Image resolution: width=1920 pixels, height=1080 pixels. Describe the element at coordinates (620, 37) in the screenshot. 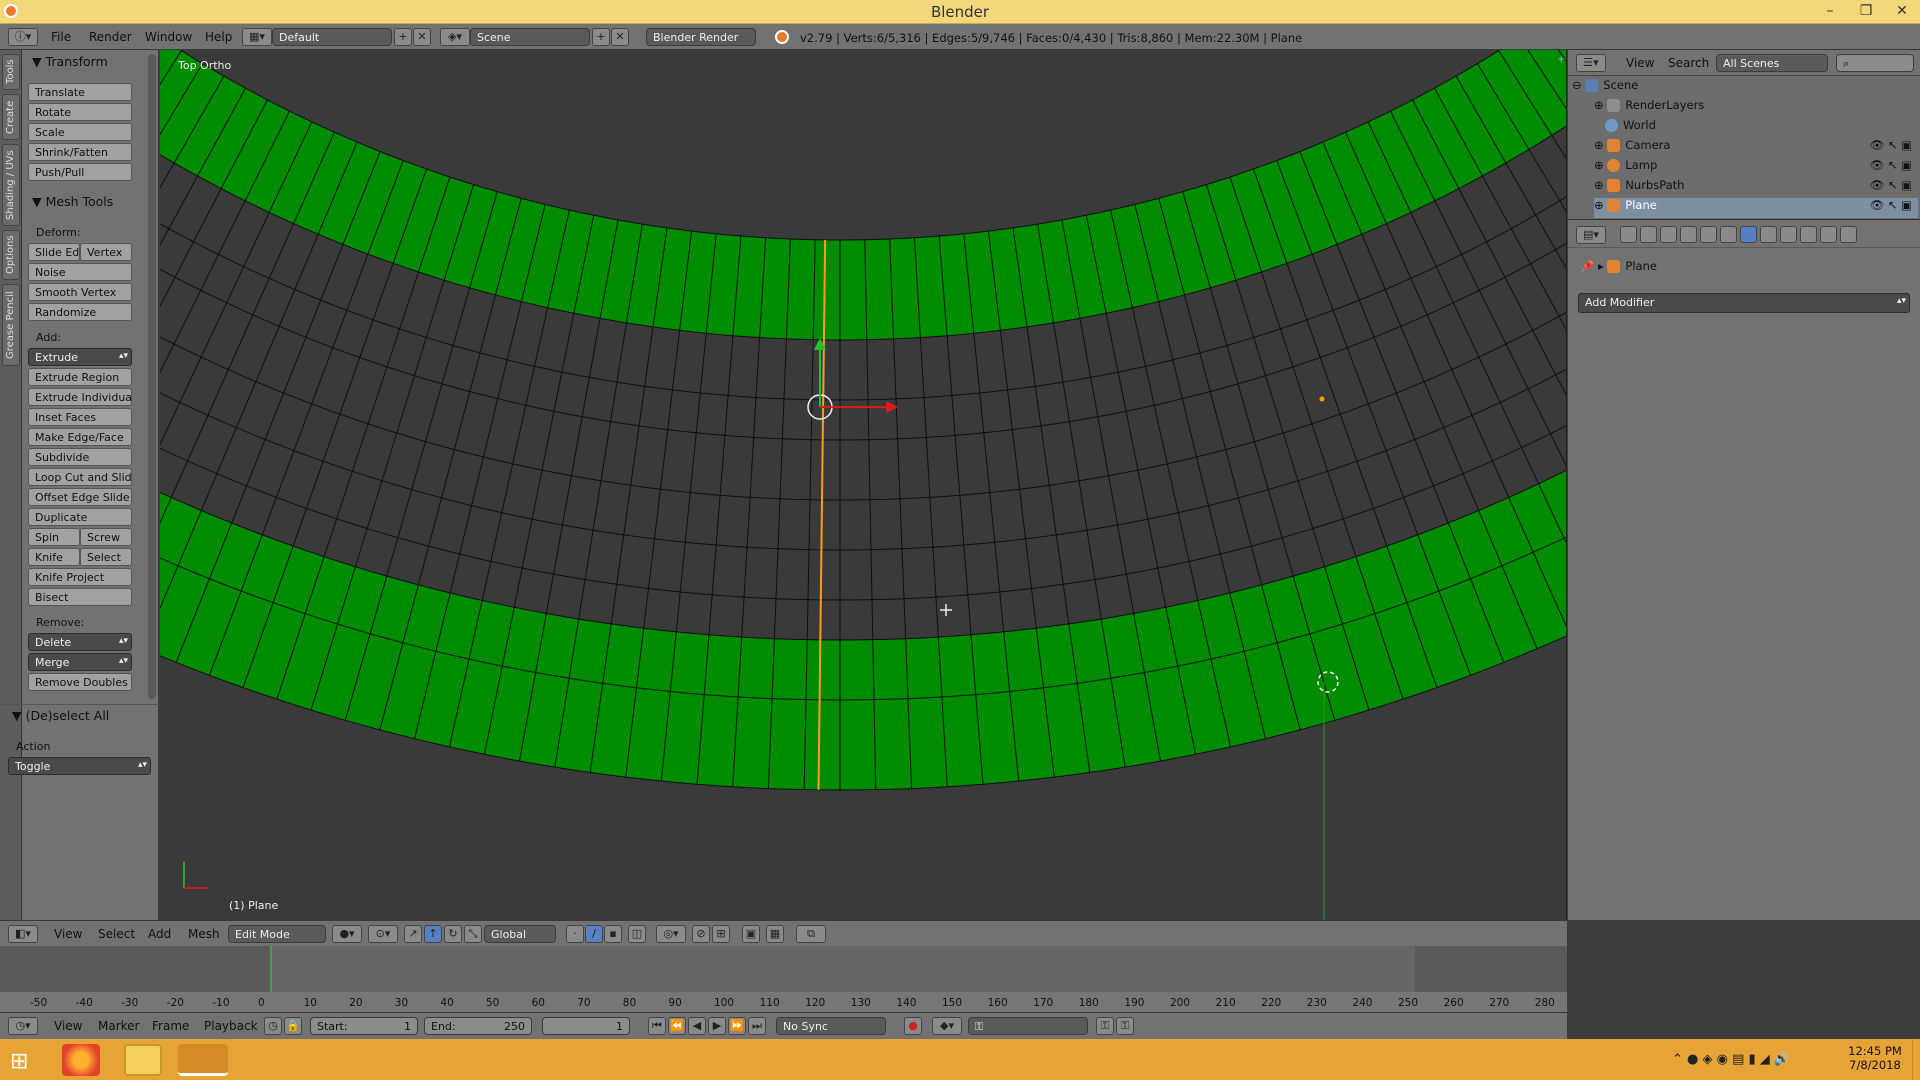

I see `remove-scene-icon: ✕` at that location.